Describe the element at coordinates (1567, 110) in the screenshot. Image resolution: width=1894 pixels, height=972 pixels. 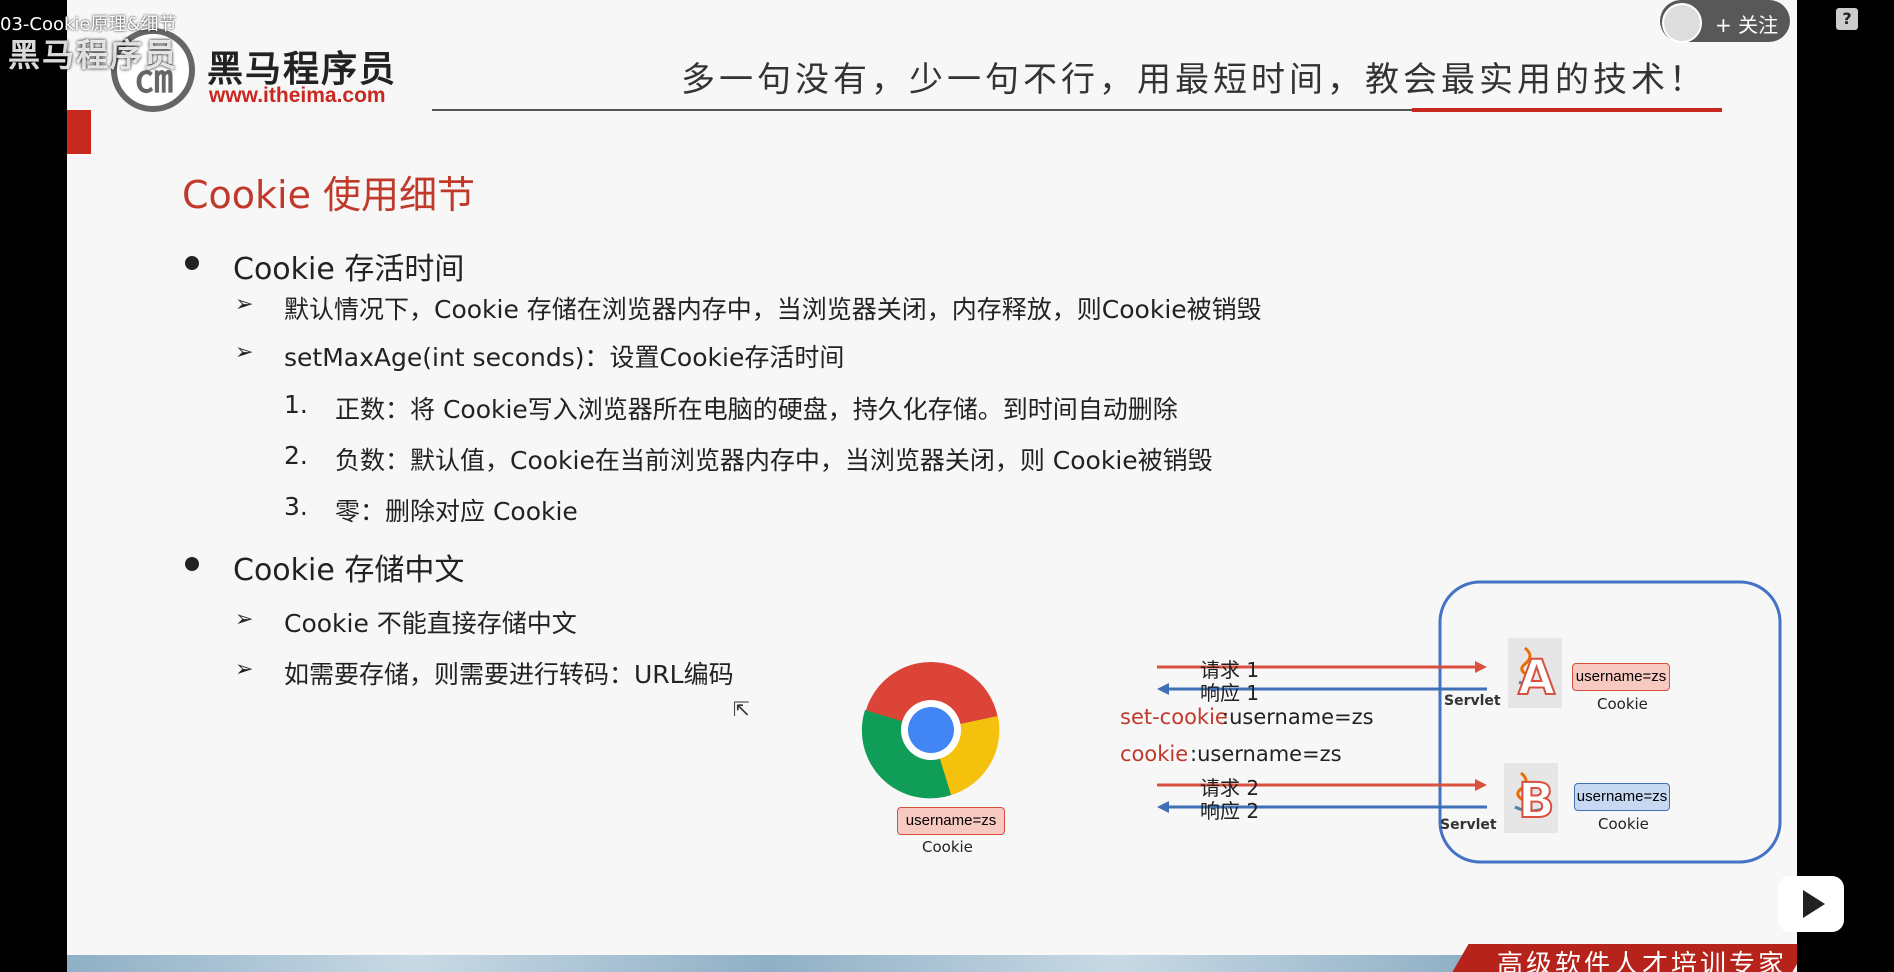
I see `header-divider-accent` at that location.